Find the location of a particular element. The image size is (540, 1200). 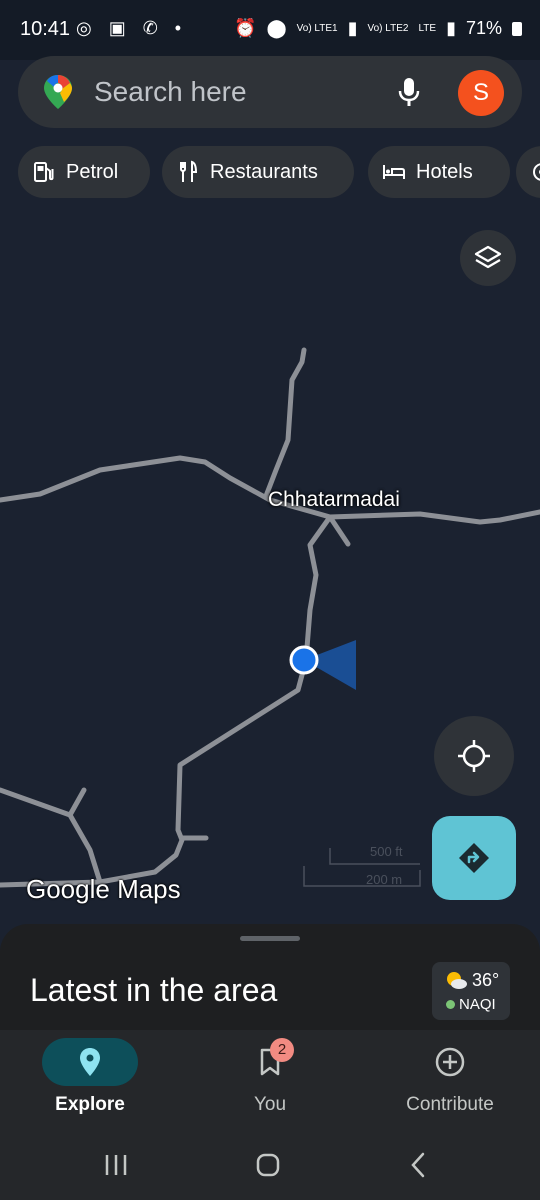

aqi-label: NAQI is located at coordinates (477, 1004).